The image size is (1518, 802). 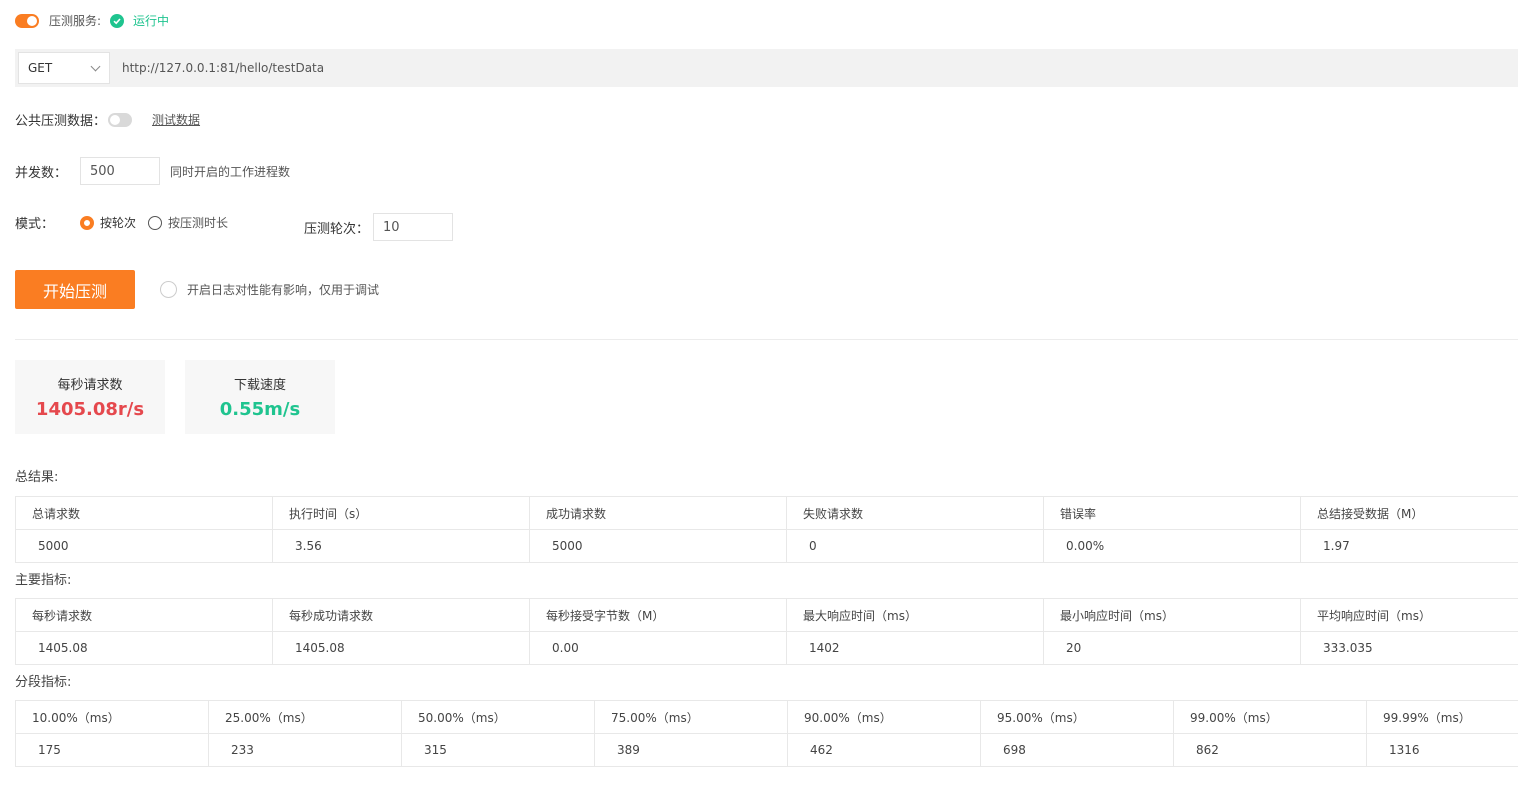 What do you see at coordinates (915, 648) in the screenshot?
I see `table-cell: 1402` at bounding box center [915, 648].